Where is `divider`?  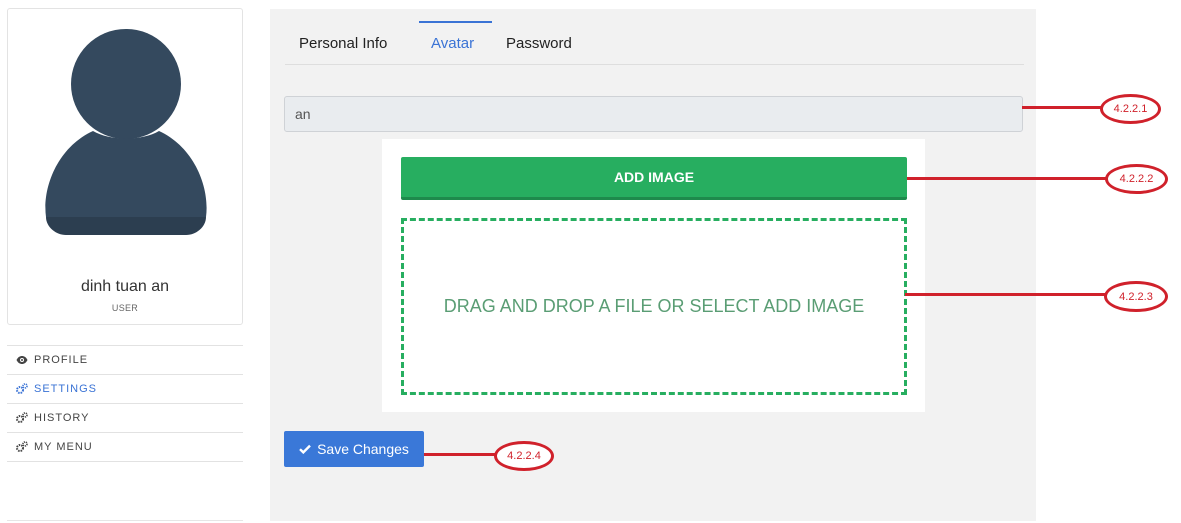
divider is located at coordinates (125, 520).